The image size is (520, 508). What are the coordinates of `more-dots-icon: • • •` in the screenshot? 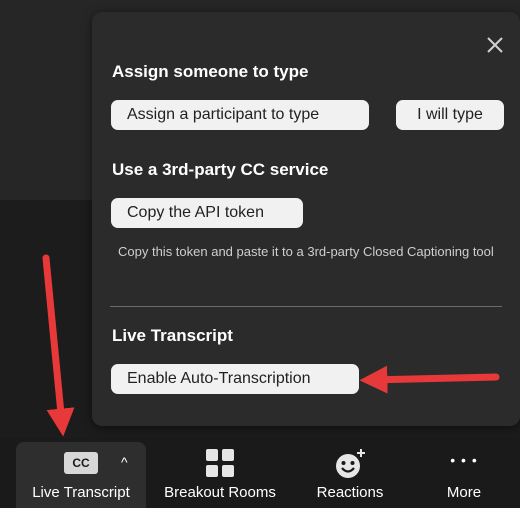 It's located at (464, 460).